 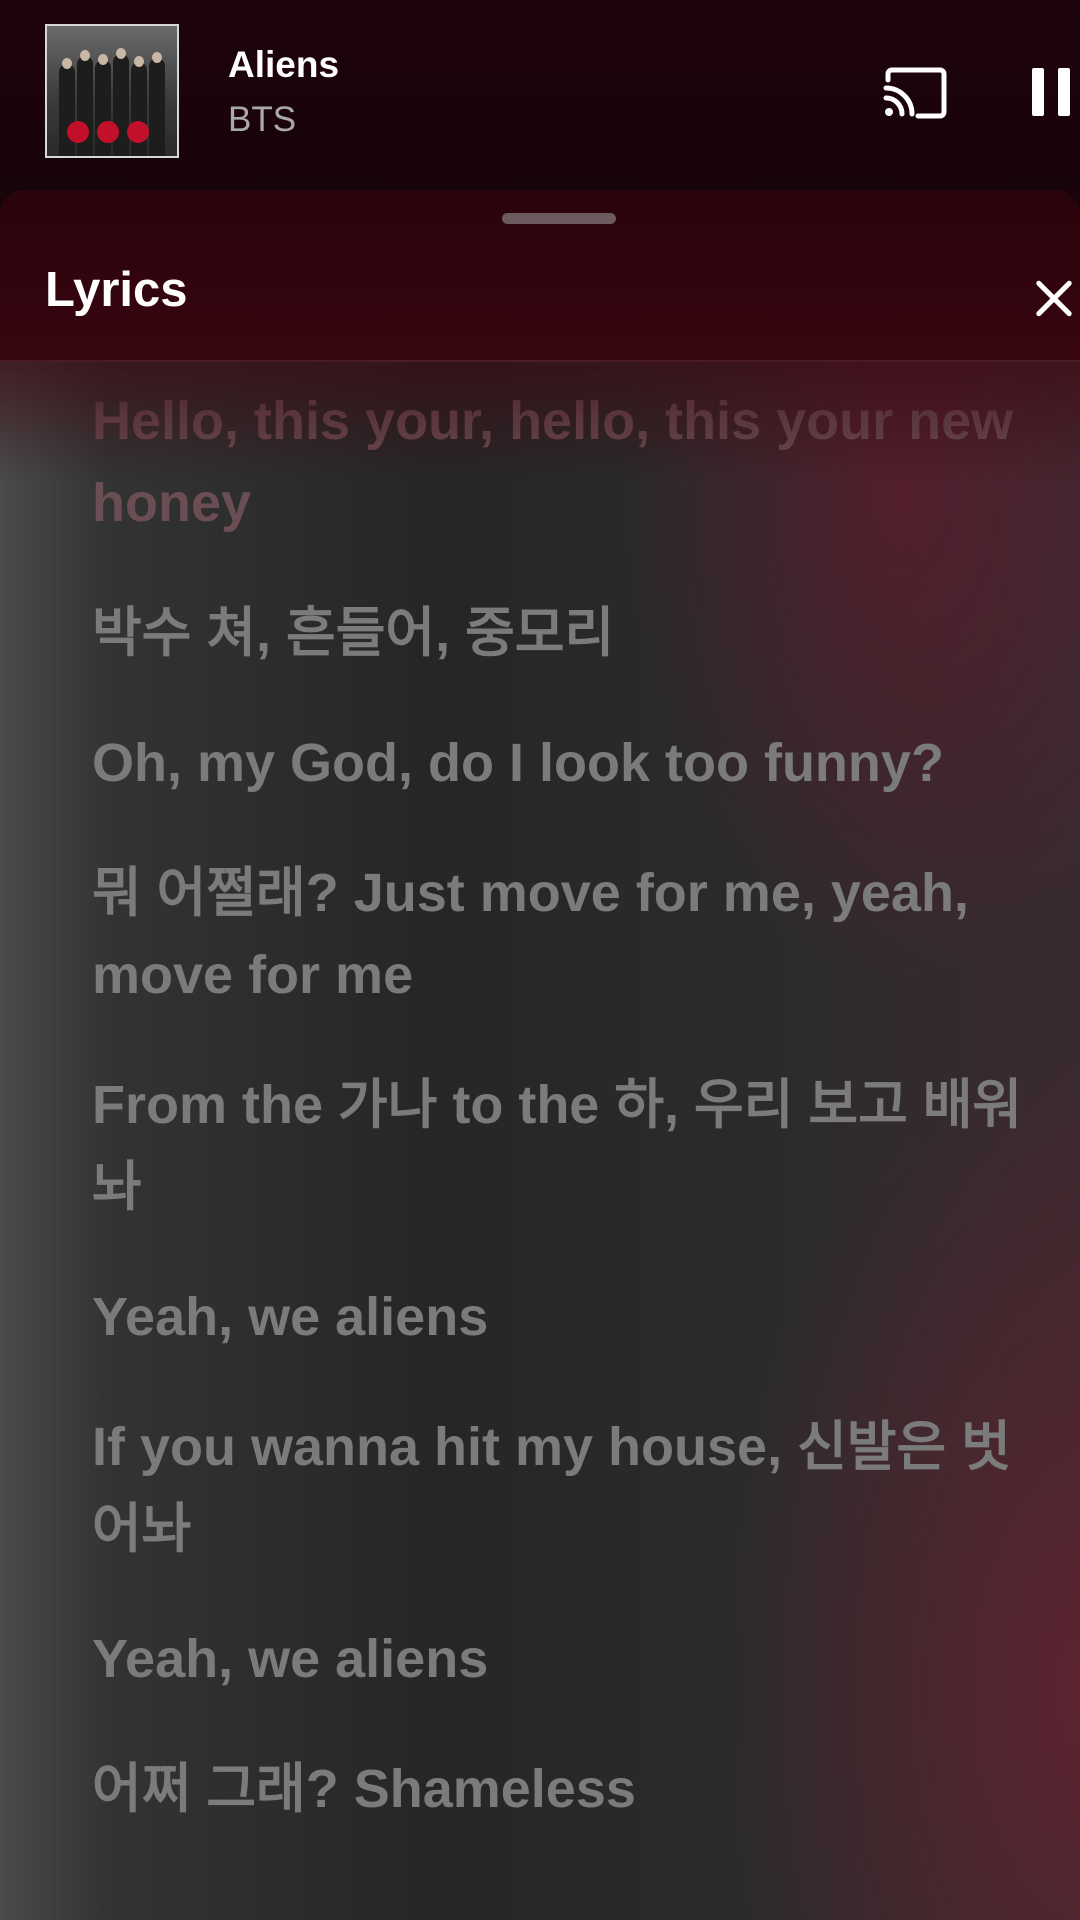 What do you see at coordinates (364, 1789) in the screenshot?
I see `lyric-line: 어쩌 그래? Shameless` at bounding box center [364, 1789].